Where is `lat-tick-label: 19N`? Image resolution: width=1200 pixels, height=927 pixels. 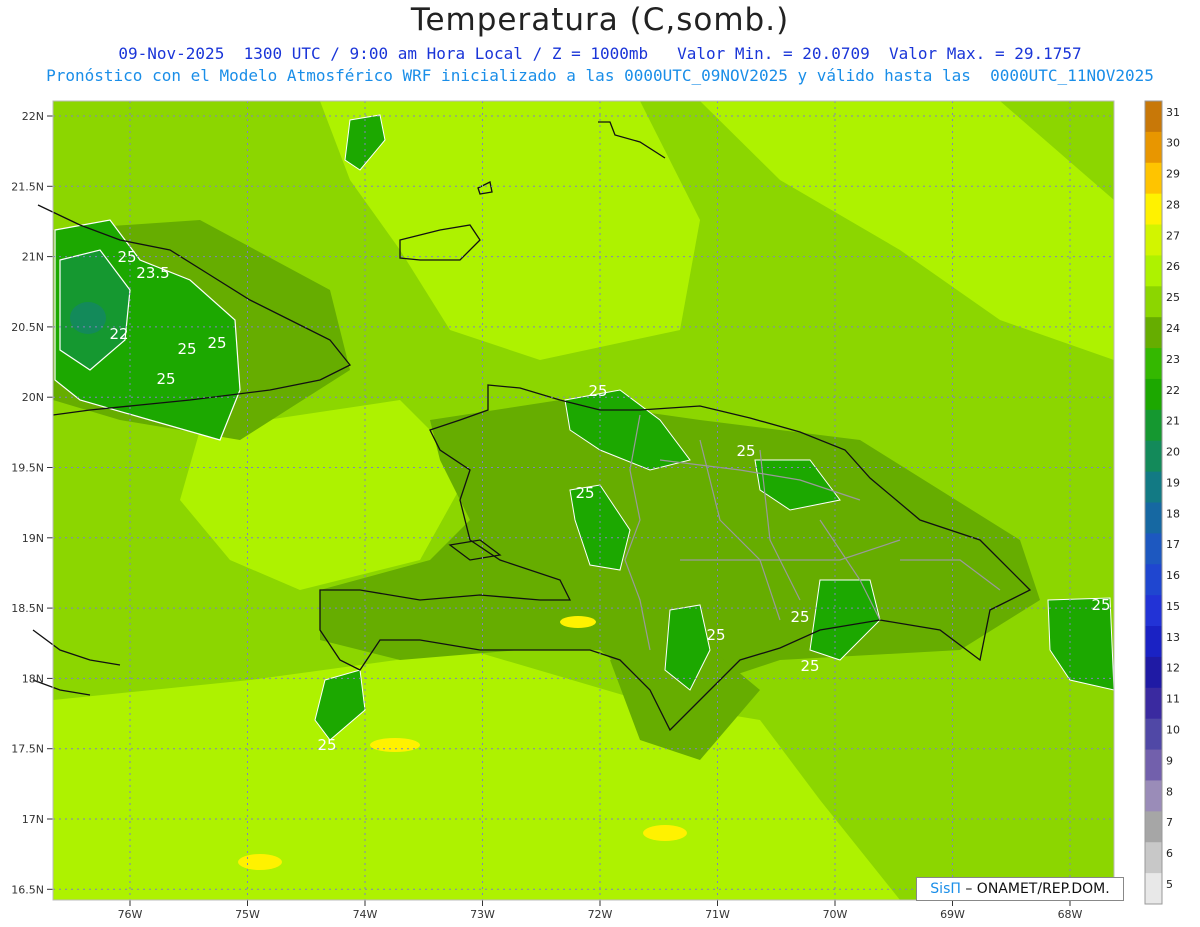
lat-tick-label: 19N is located at coordinates (33, 538).